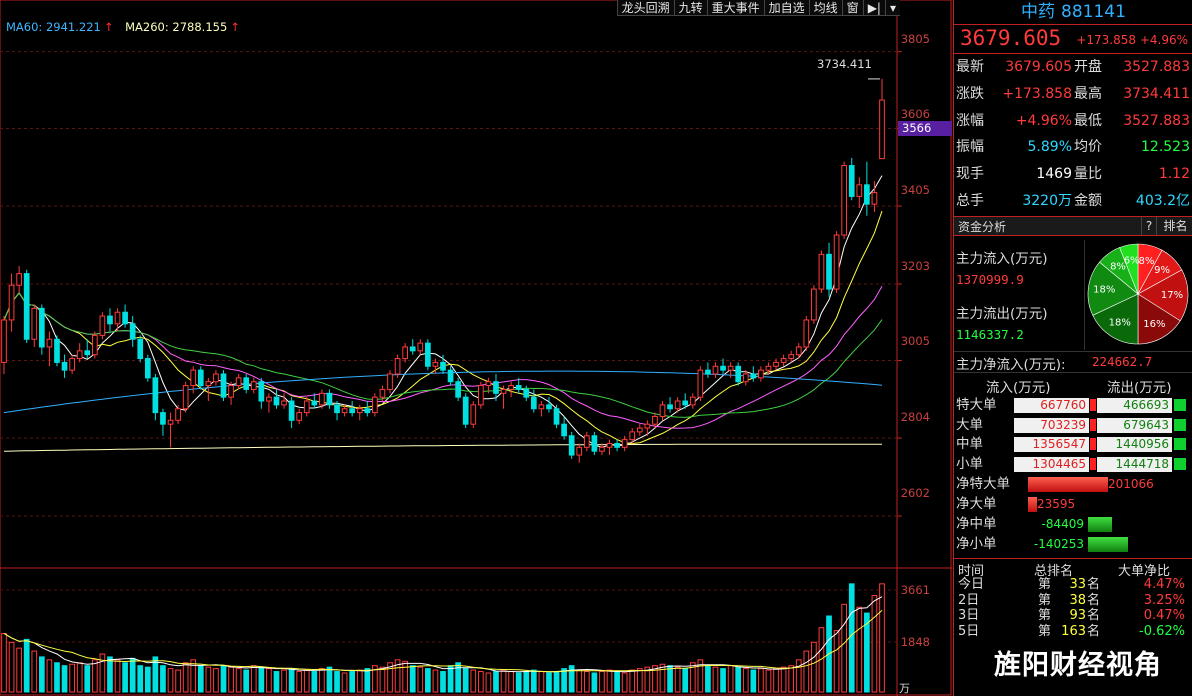  What do you see at coordinates (1018, 388) in the screenshot?
I see `flow-header-in: 流入(万元)` at bounding box center [1018, 388].